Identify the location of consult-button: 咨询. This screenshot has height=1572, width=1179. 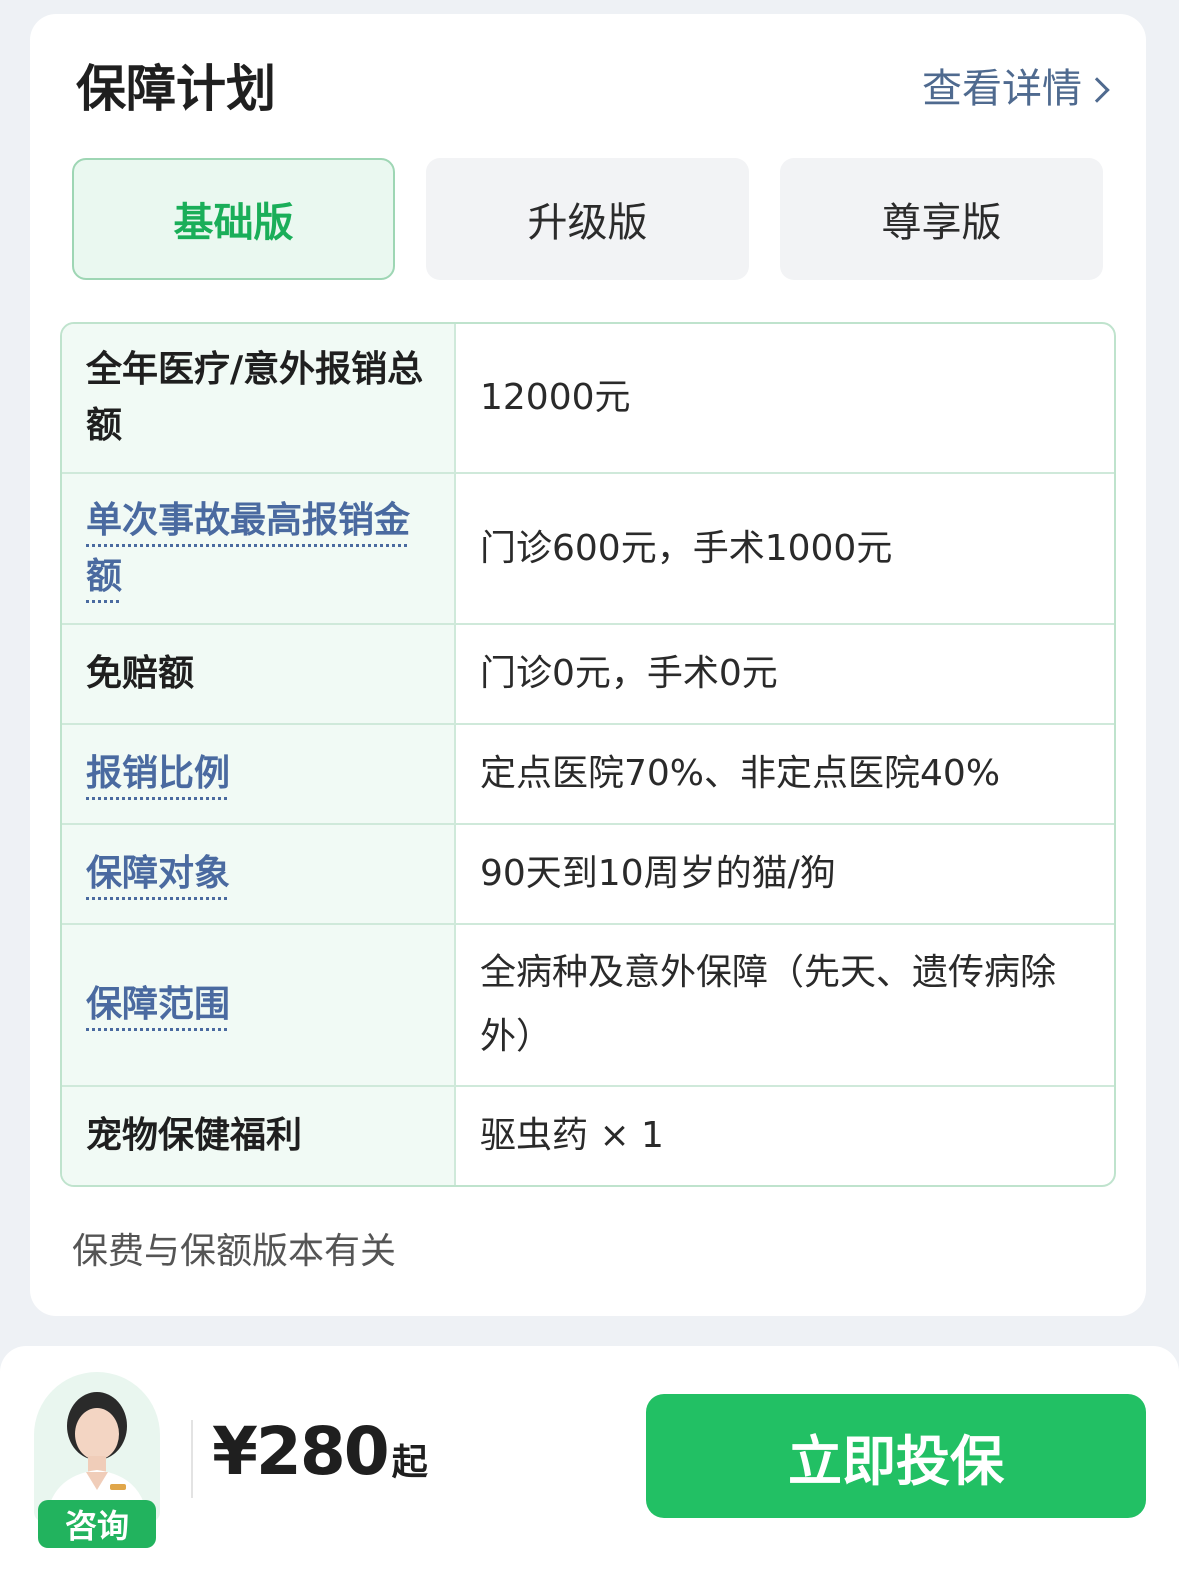
(97, 1524).